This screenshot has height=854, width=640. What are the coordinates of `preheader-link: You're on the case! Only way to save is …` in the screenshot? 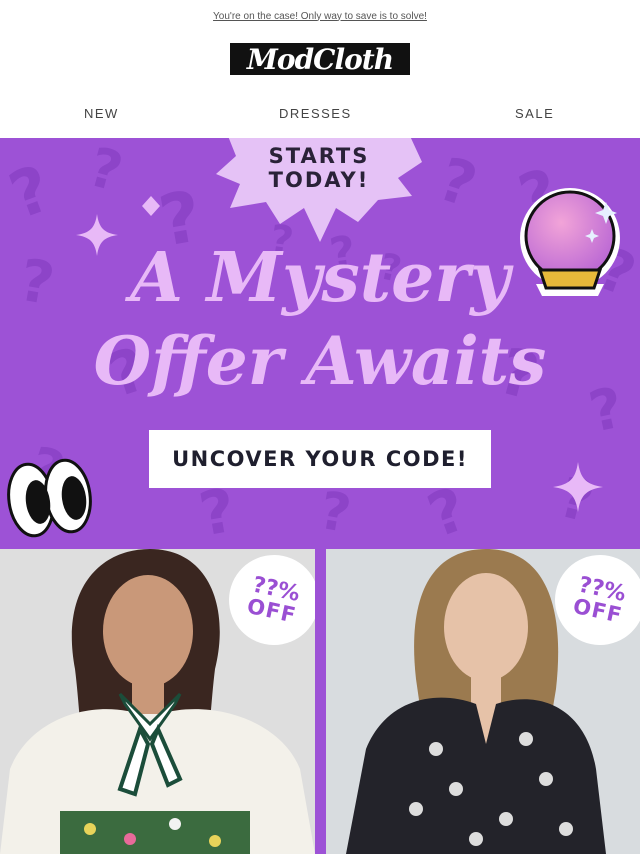 It's located at (320, 16).